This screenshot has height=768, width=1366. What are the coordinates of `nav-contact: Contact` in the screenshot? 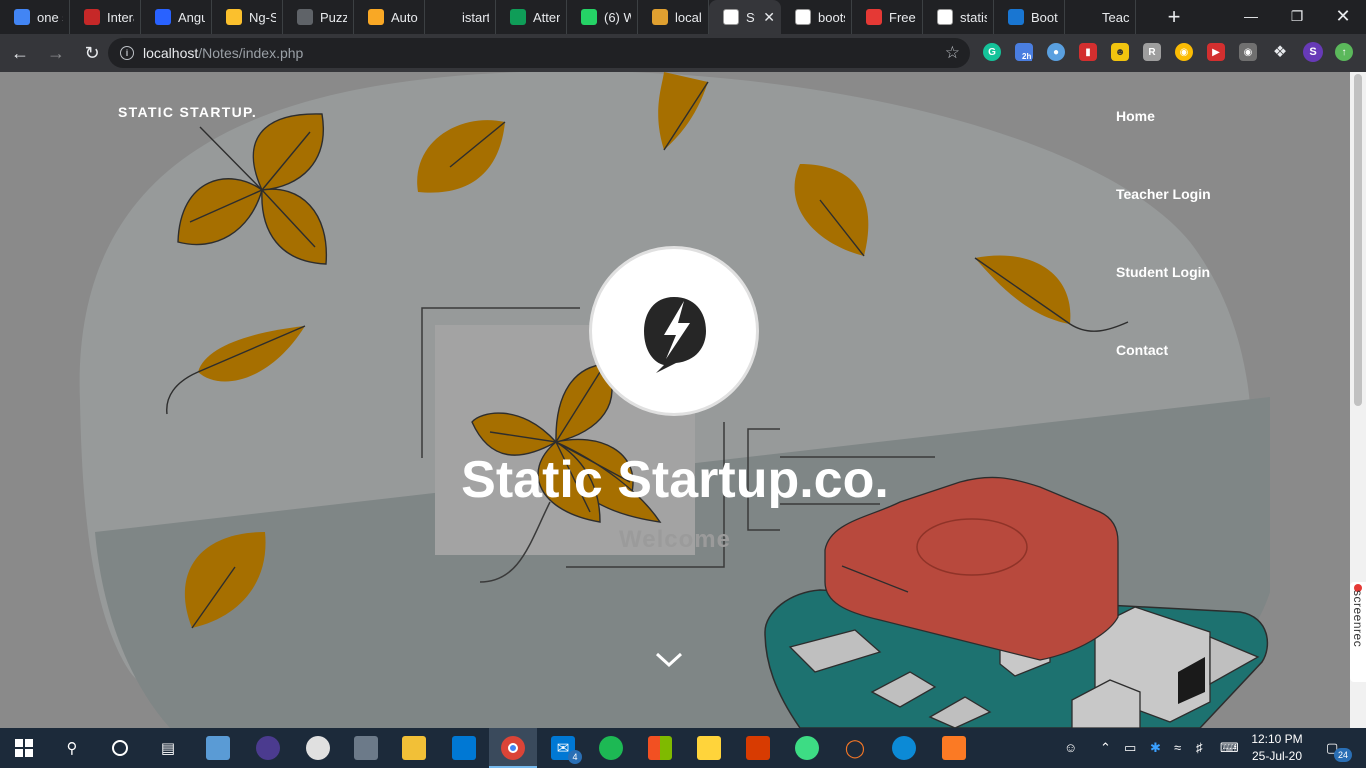 It's located at (1142, 350).